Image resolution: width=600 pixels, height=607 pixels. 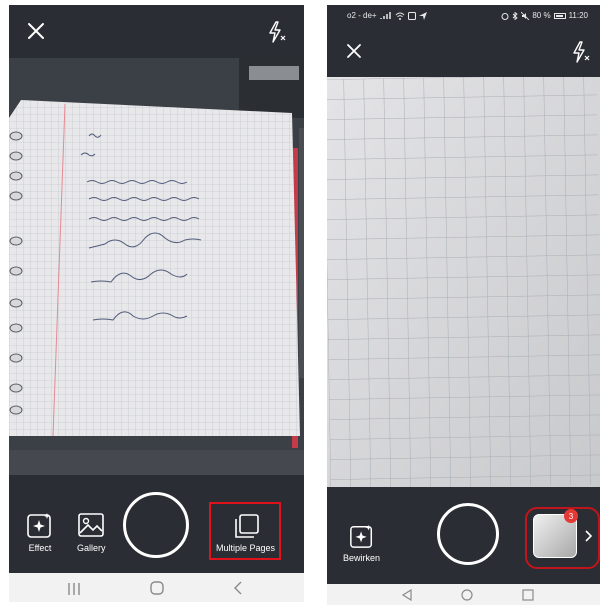 What do you see at coordinates (411, 15) in the screenshot?
I see `nfc-icon` at bounding box center [411, 15].